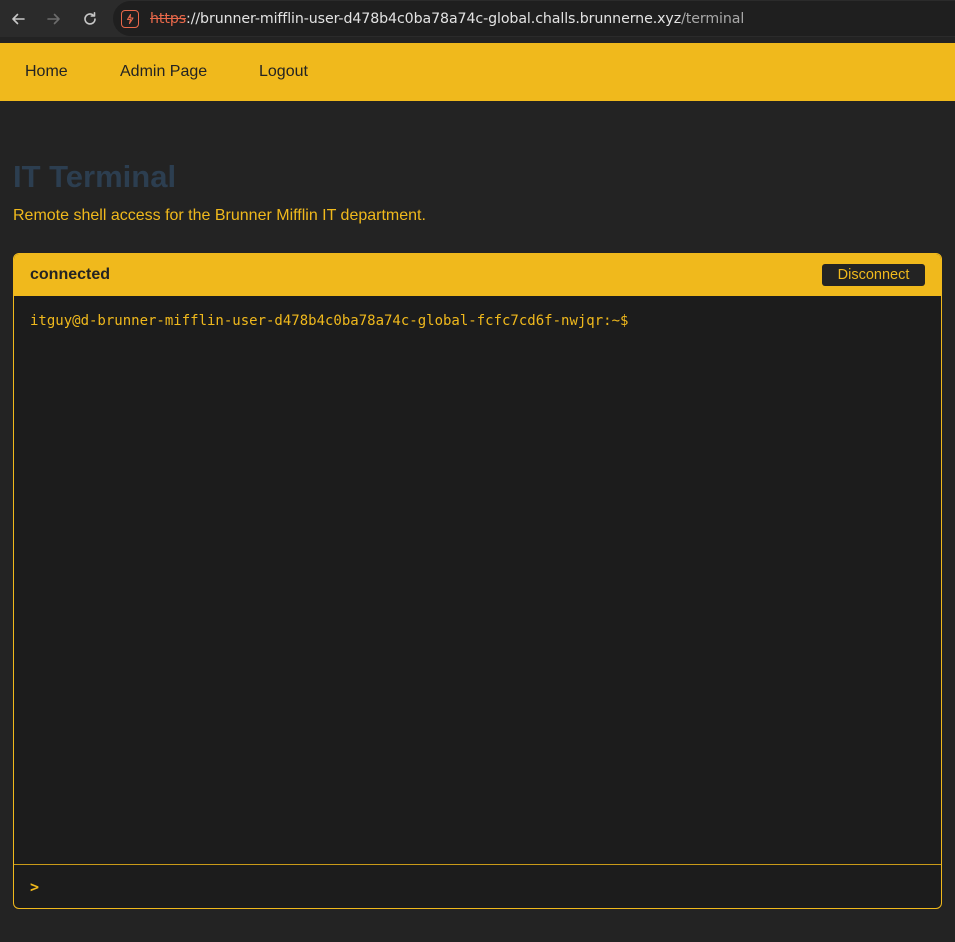  I want to click on arrow-left-icon, so click(18, 18).